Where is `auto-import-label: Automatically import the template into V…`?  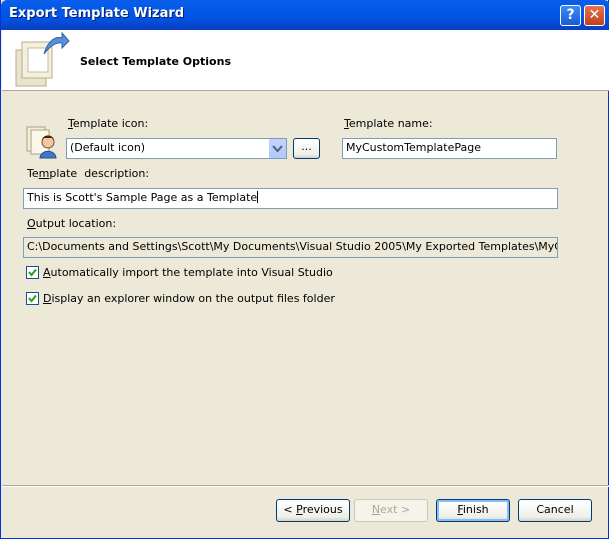
auto-import-label: Automatically import the template into V… is located at coordinates (188, 272).